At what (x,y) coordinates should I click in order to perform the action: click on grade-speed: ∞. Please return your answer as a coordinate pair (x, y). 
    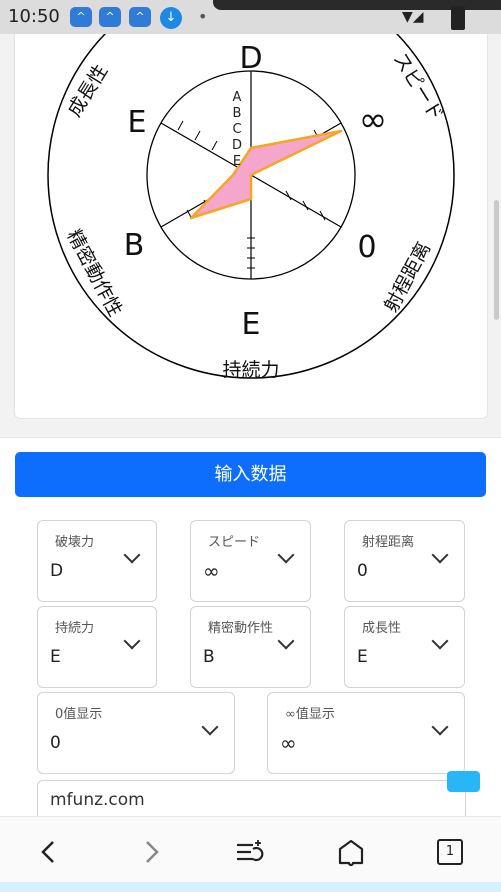
    Looking at the image, I should click on (373, 120).